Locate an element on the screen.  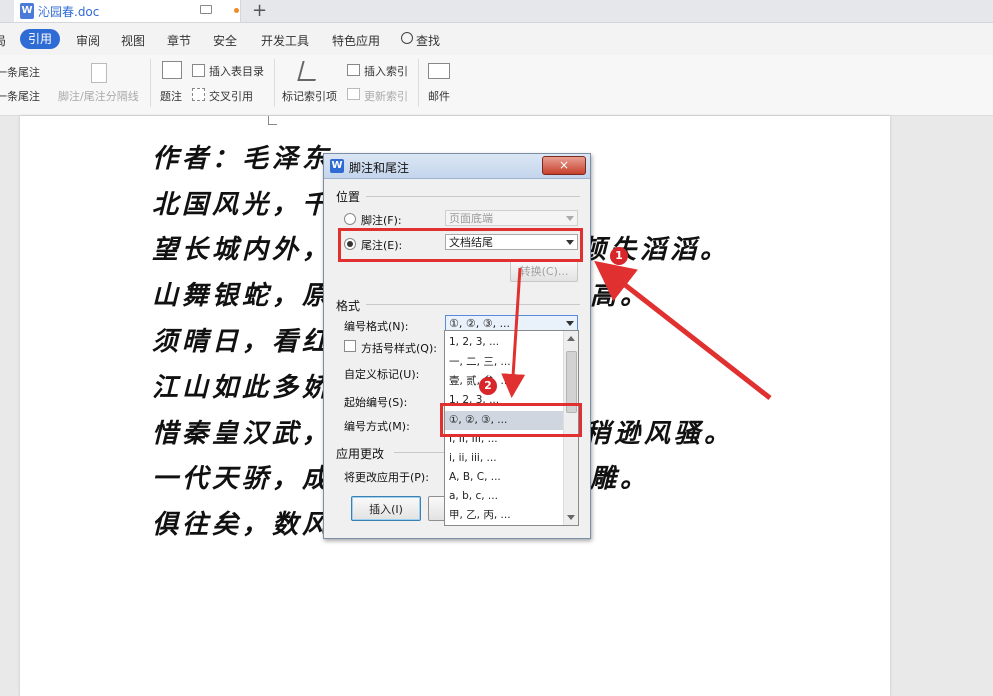
word-doc-icon: W is located at coordinates (27, 11).